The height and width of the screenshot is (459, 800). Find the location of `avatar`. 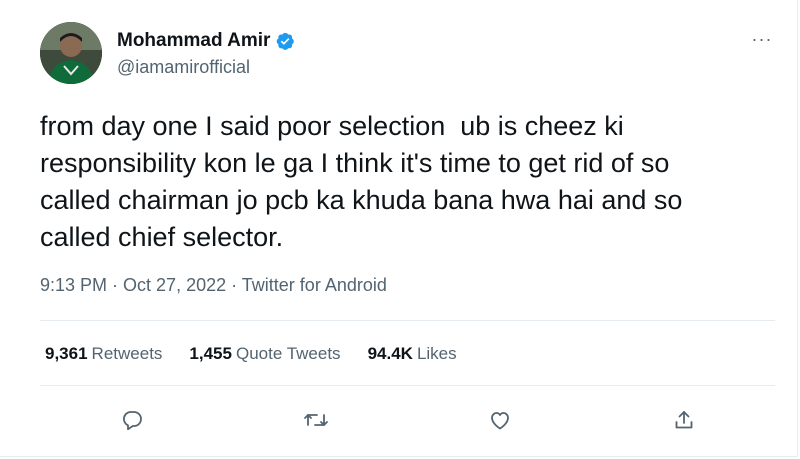

avatar is located at coordinates (71, 53).